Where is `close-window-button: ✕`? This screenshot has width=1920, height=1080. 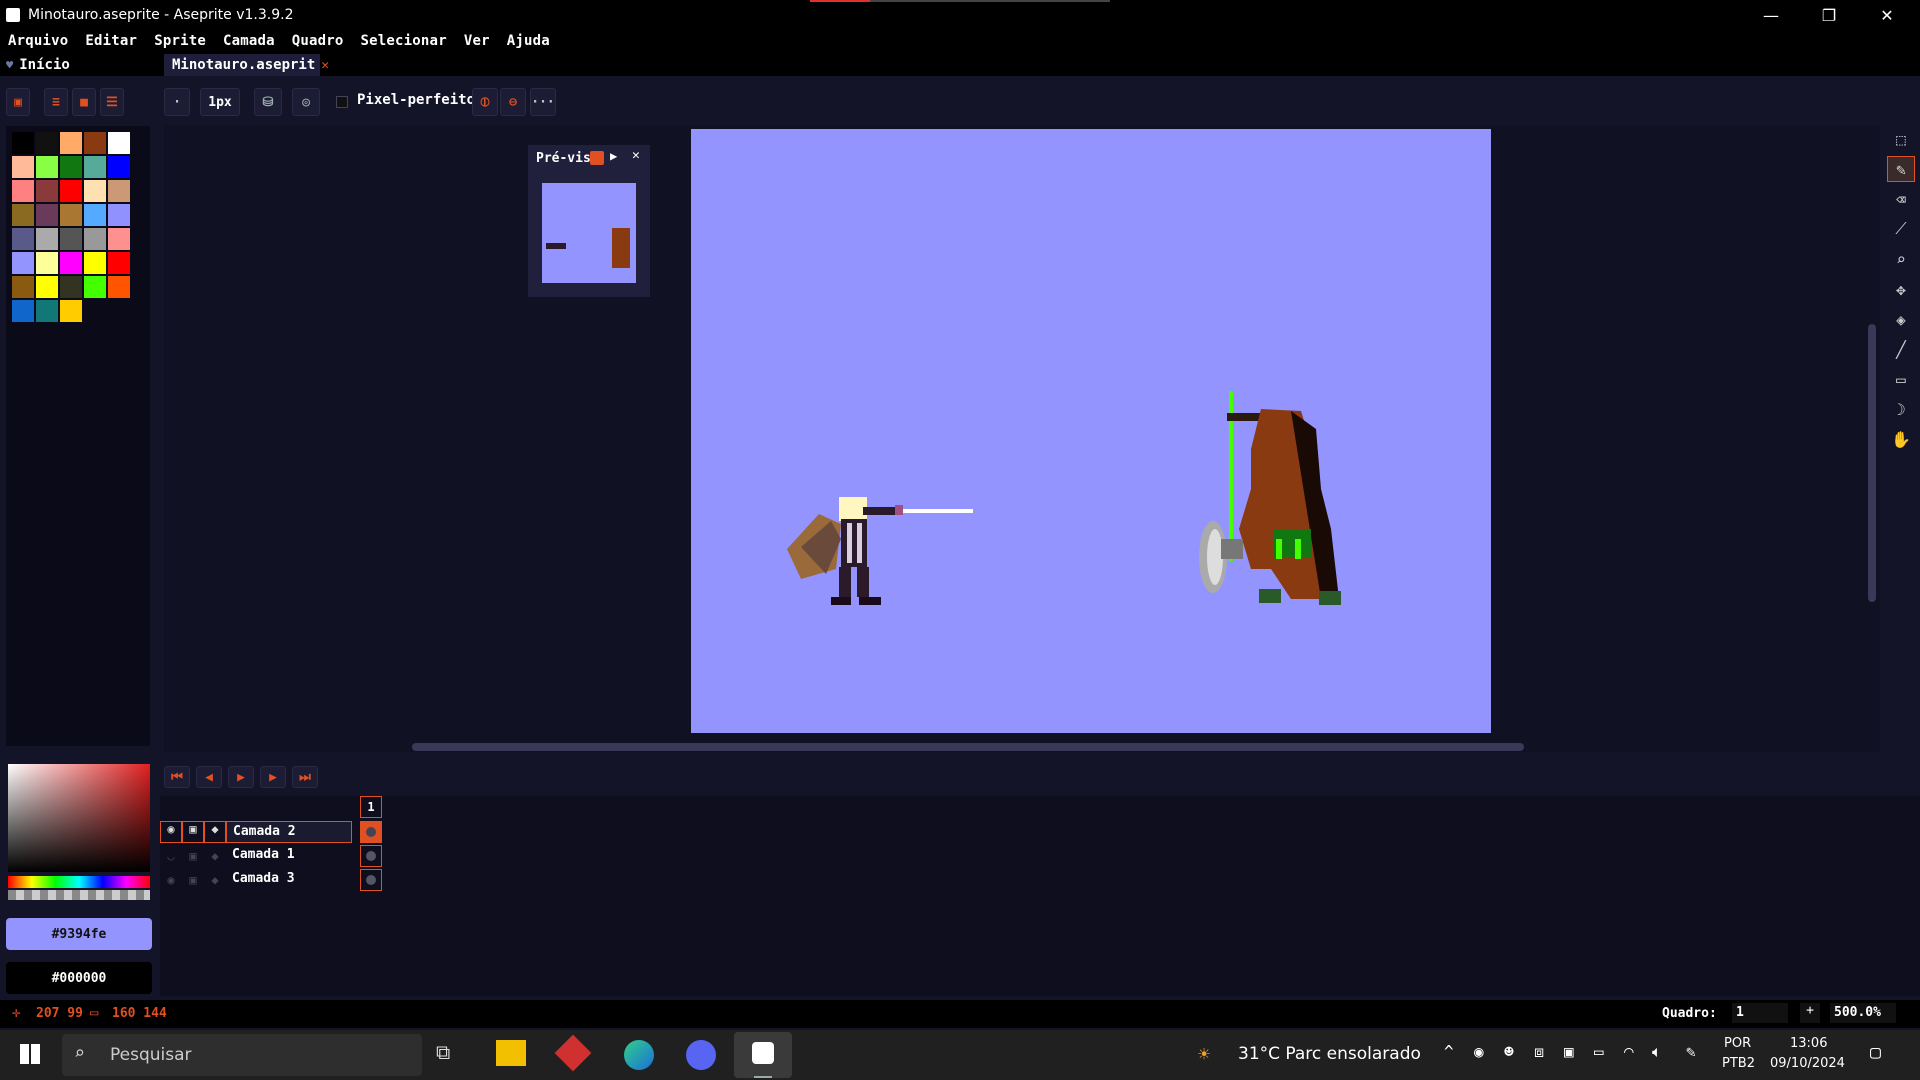
close-window-button: ✕ is located at coordinates (1887, 15).